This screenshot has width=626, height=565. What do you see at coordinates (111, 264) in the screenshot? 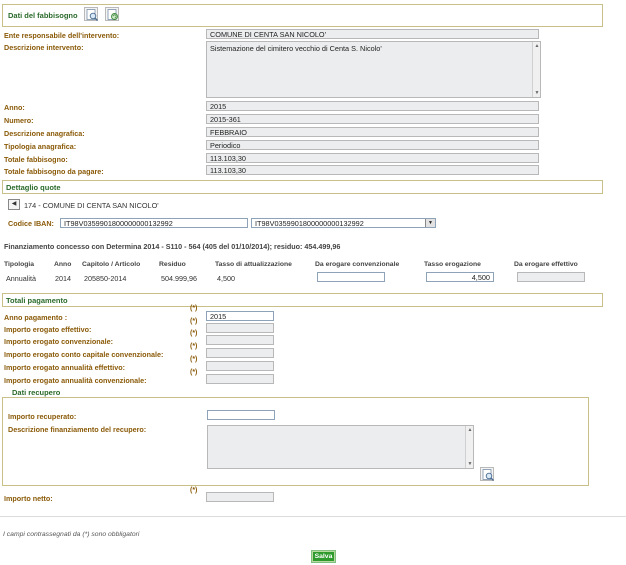
I see `col-capitolo: Capitolo / Articolo` at bounding box center [111, 264].